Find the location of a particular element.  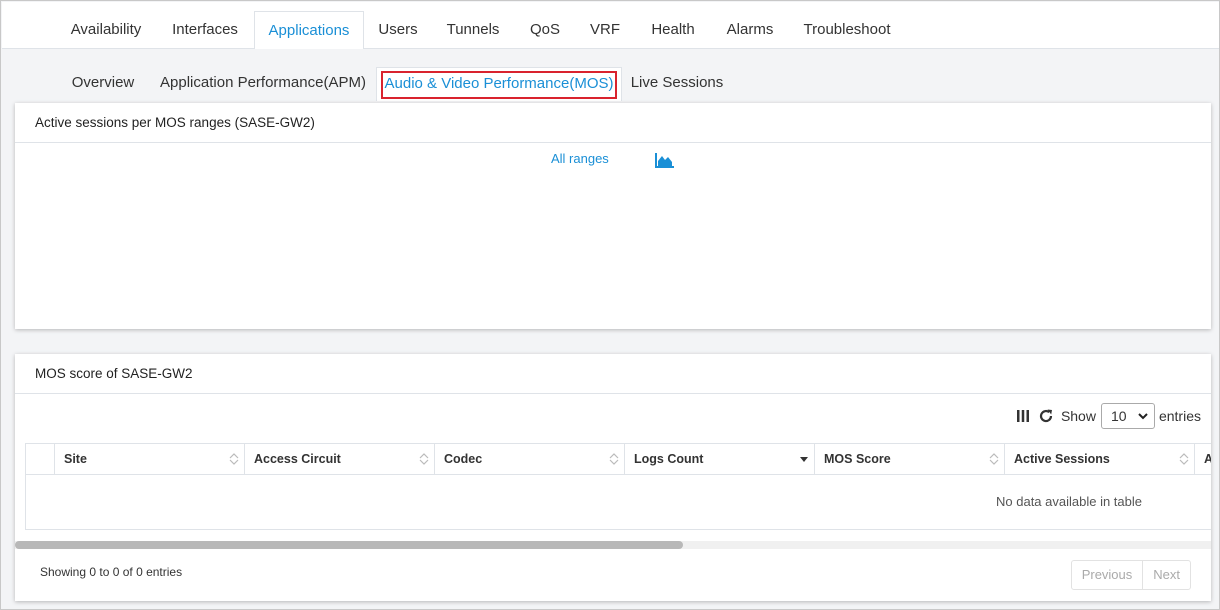

tab-health: Health is located at coordinates (673, 30).